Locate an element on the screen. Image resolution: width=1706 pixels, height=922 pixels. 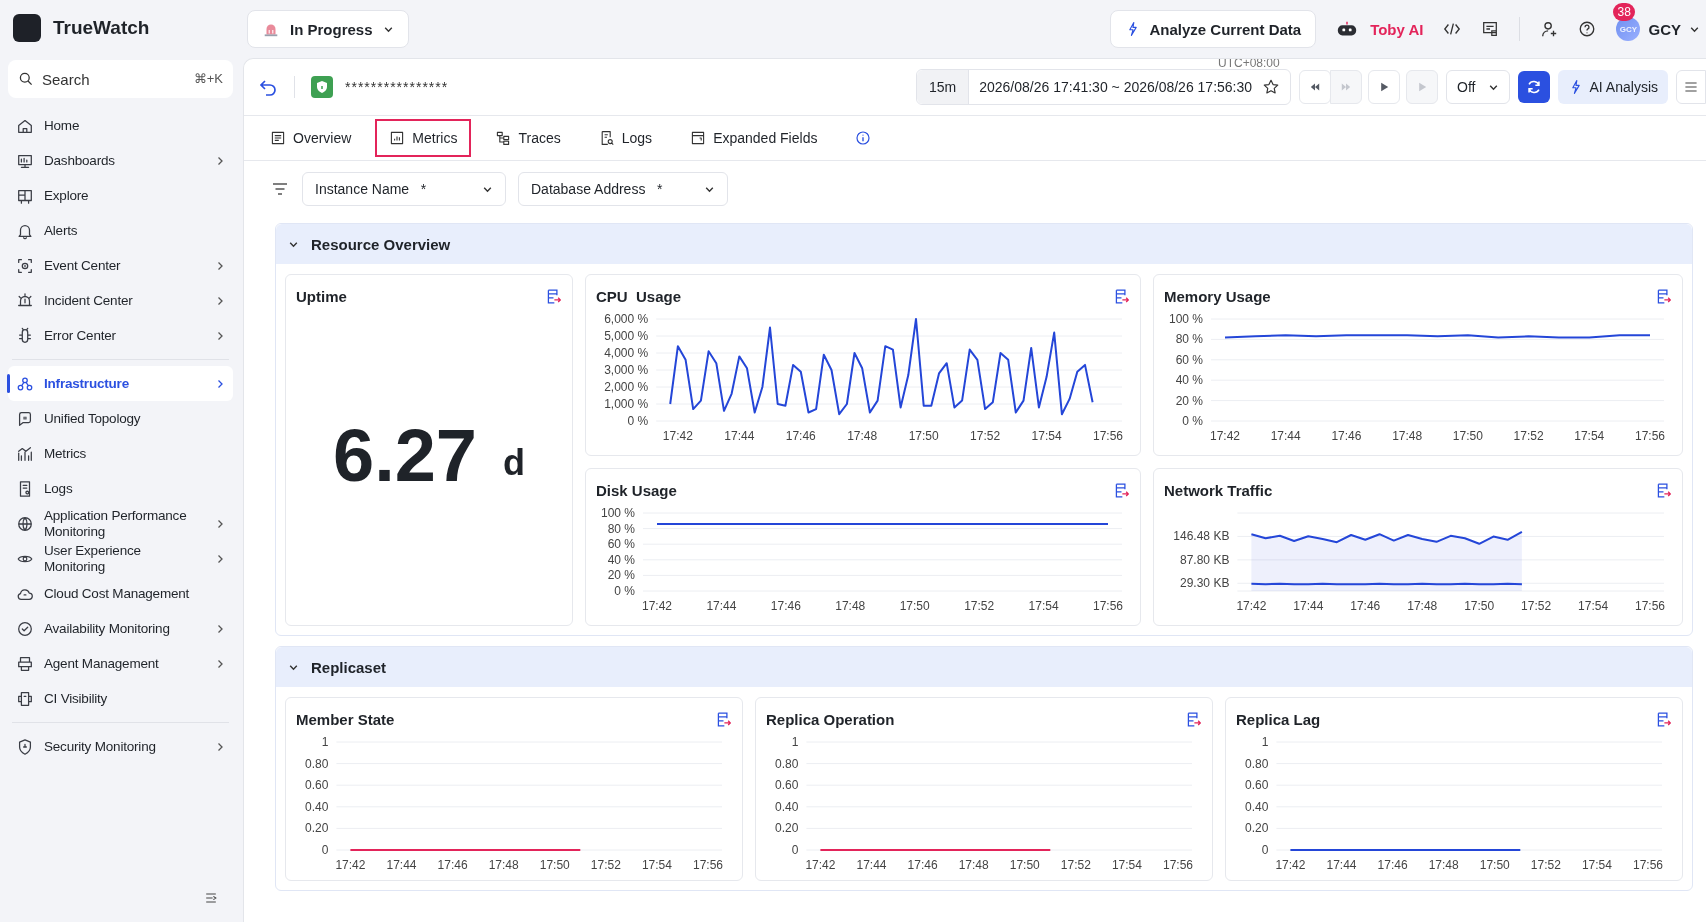
flow-icon is located at coordinates (503, 138).